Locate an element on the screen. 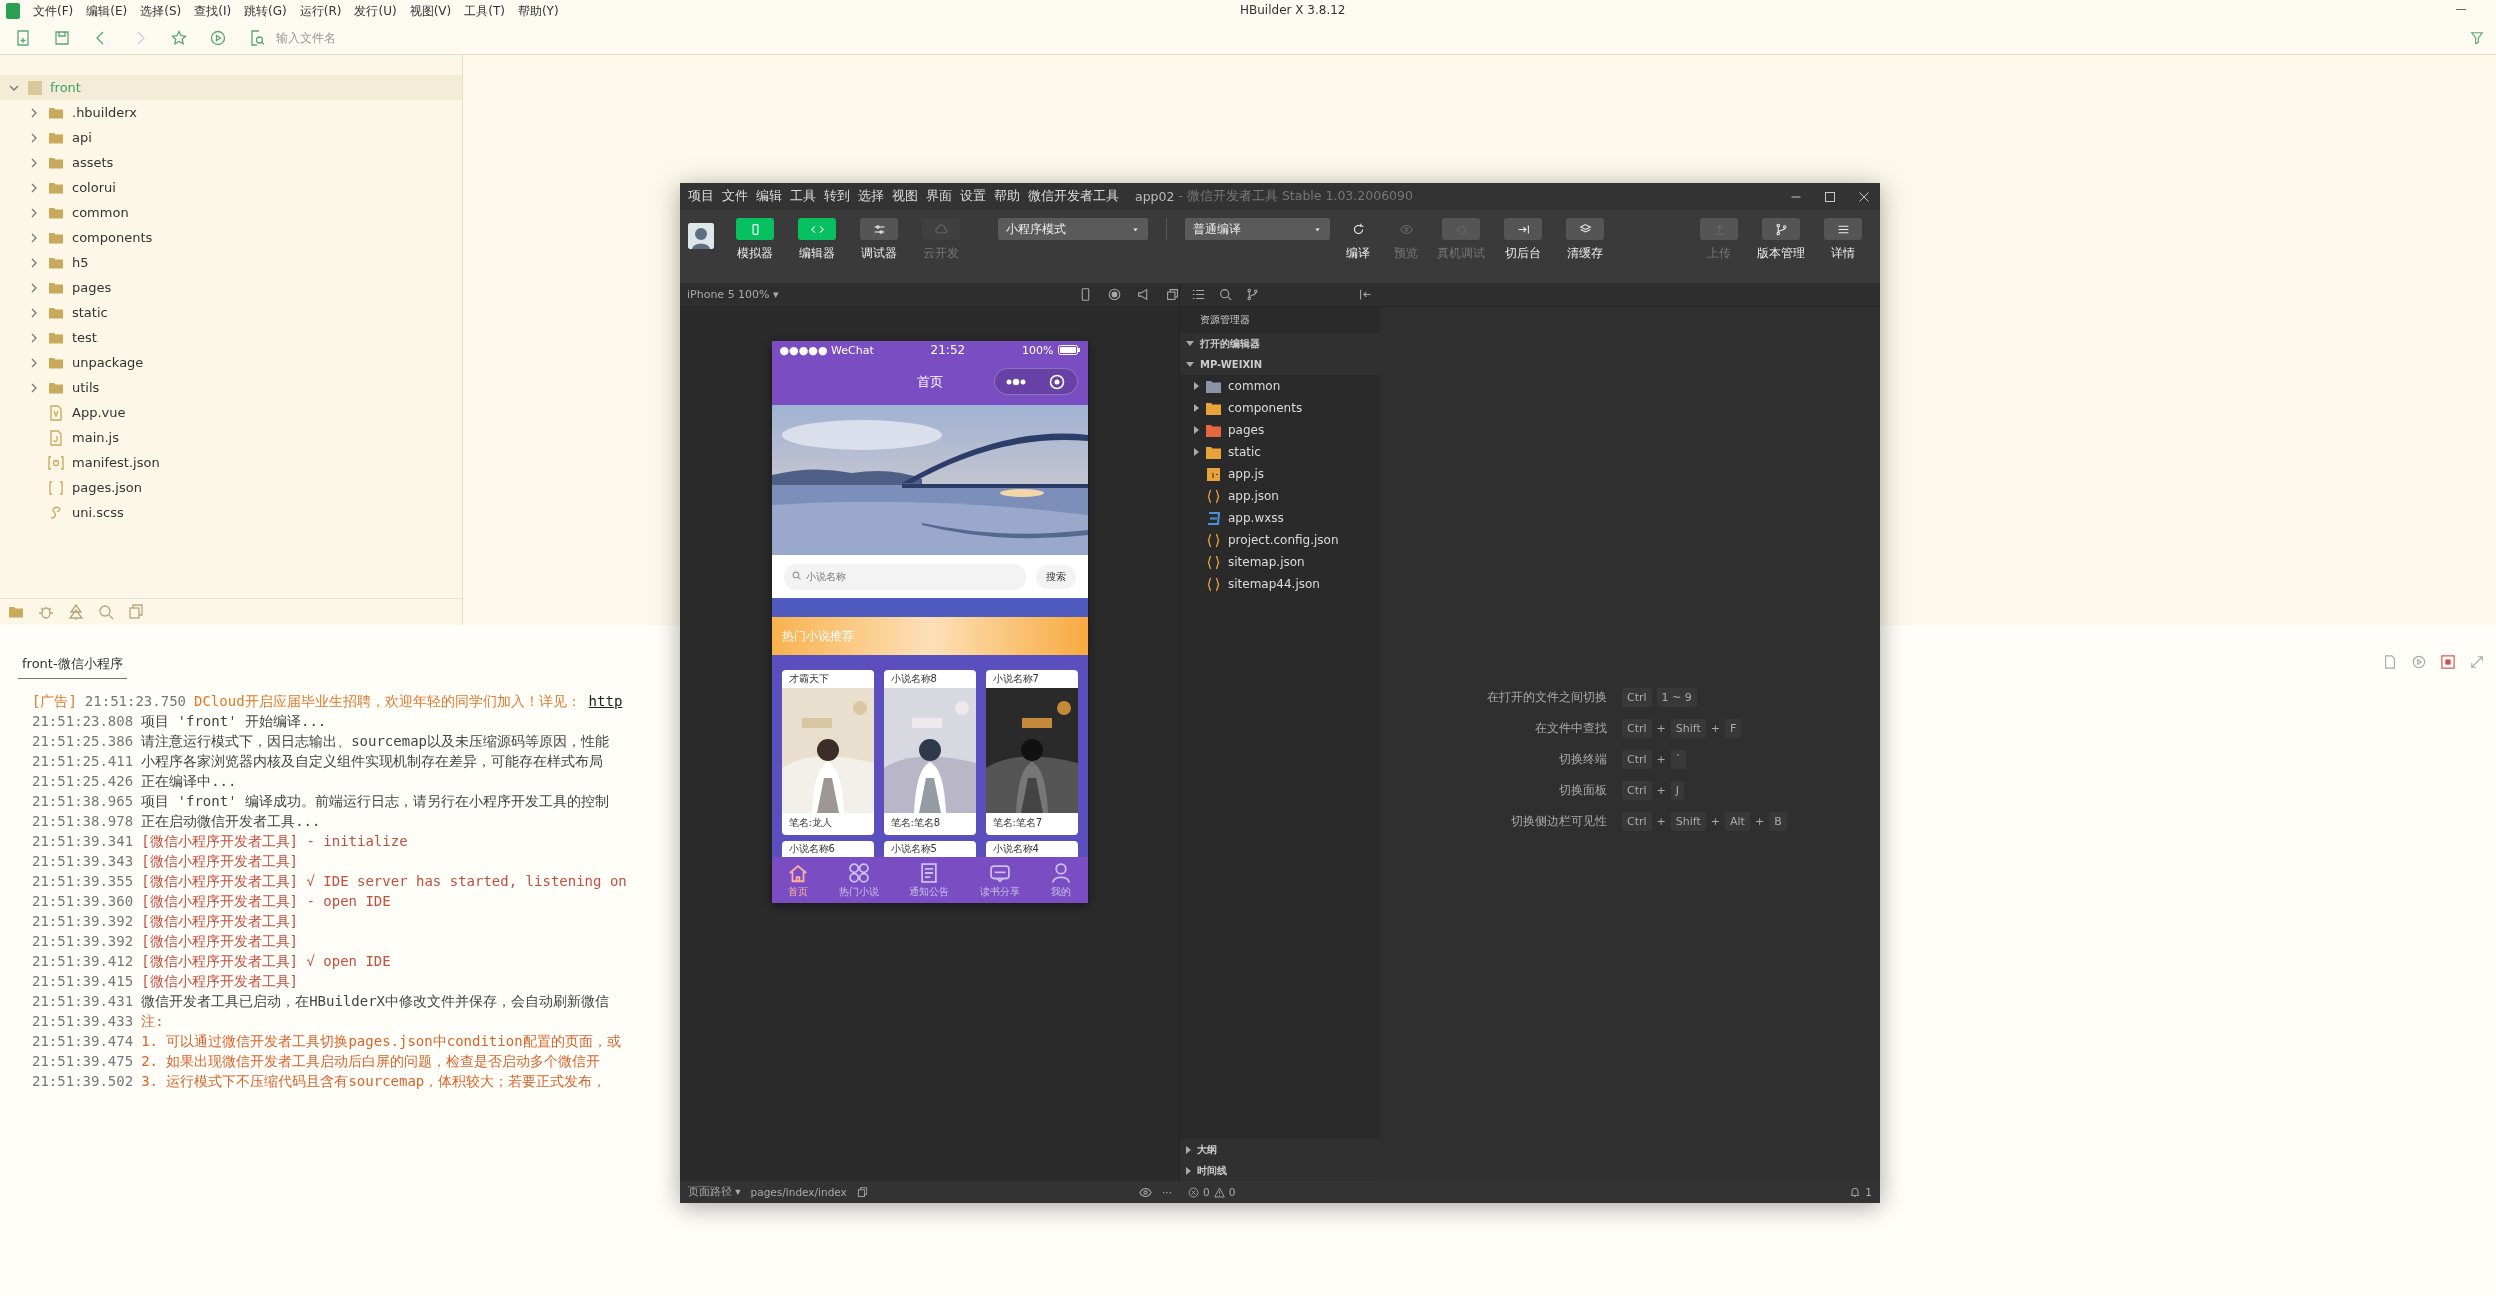 The image size is (2496, 1296). more-icon is located at coordinates (1016, 381).